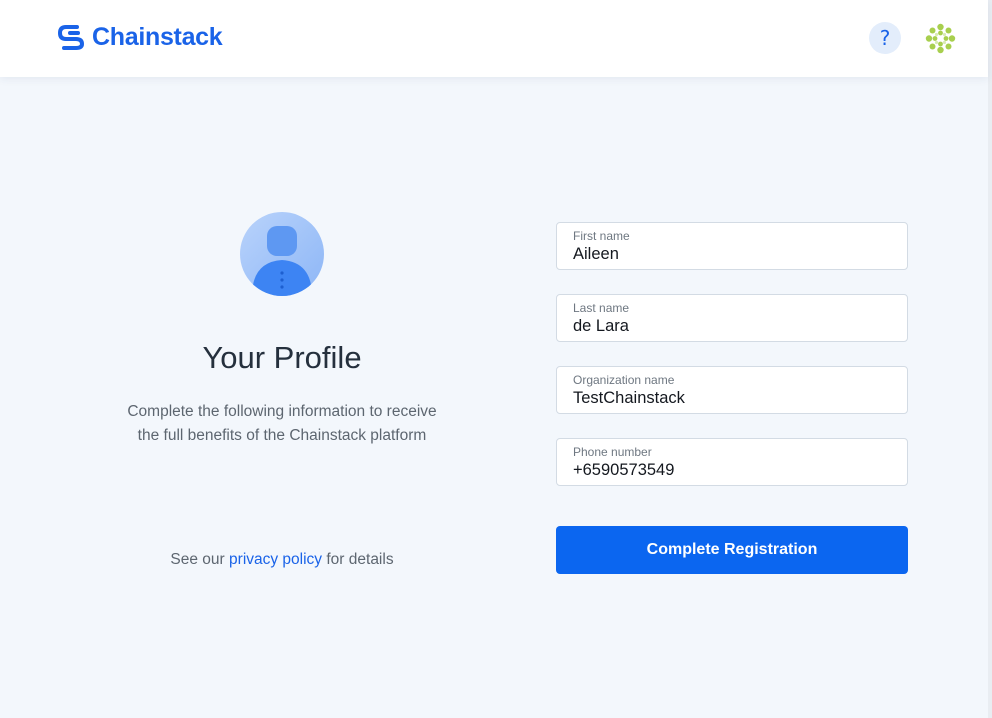 The image size is (992, 718). Describe the element at coordinates (275, 559) in the screenshot. I see `privacy-policy-link: privacy policy` at that location.